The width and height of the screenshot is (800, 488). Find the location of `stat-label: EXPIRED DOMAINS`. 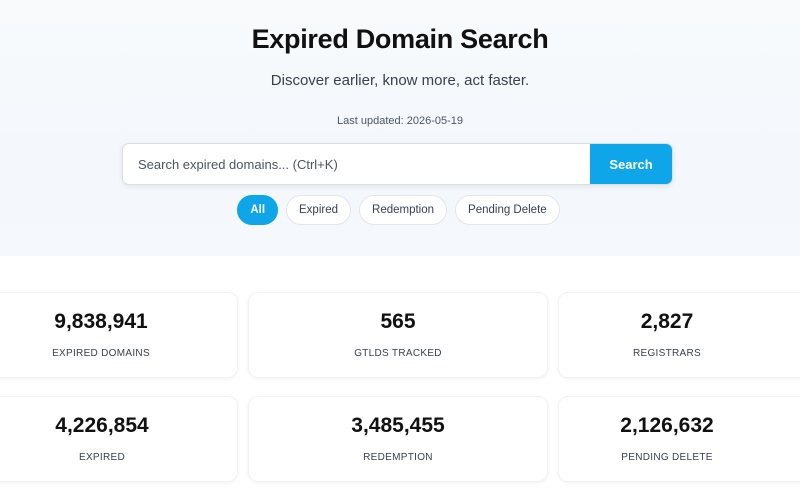

stat-label: EXPIRED DOMAINS is located at coordinates (101, 353).